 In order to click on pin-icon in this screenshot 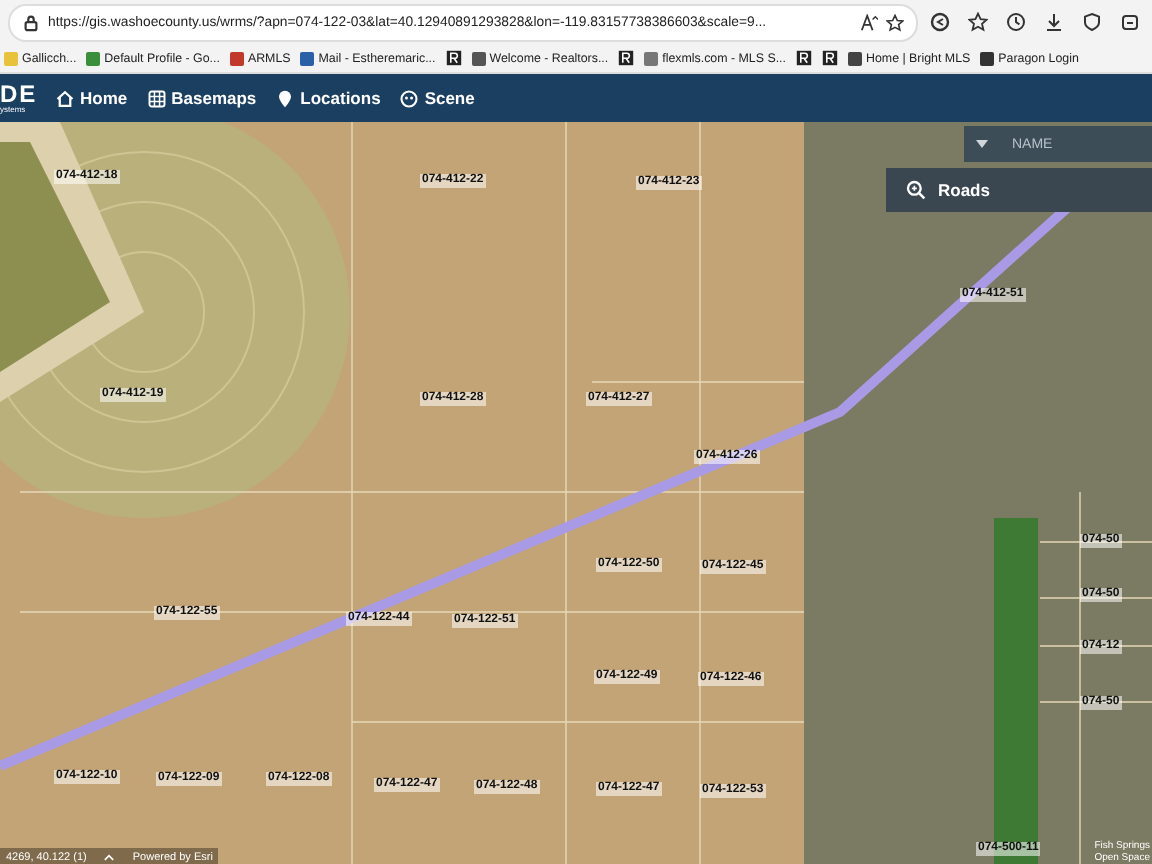, I will do `click(285, 98)`.